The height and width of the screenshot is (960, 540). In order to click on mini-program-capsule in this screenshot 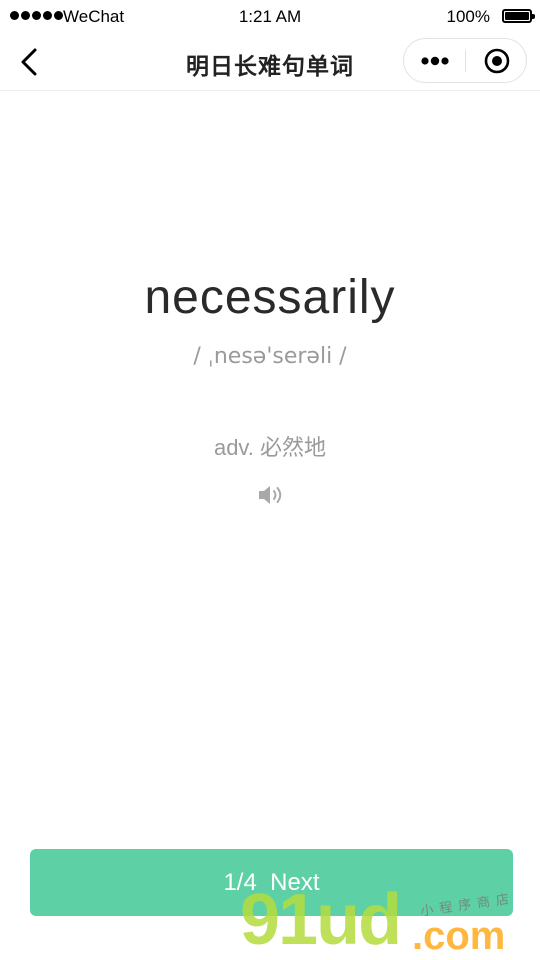, I will do `click(465, 60)`.